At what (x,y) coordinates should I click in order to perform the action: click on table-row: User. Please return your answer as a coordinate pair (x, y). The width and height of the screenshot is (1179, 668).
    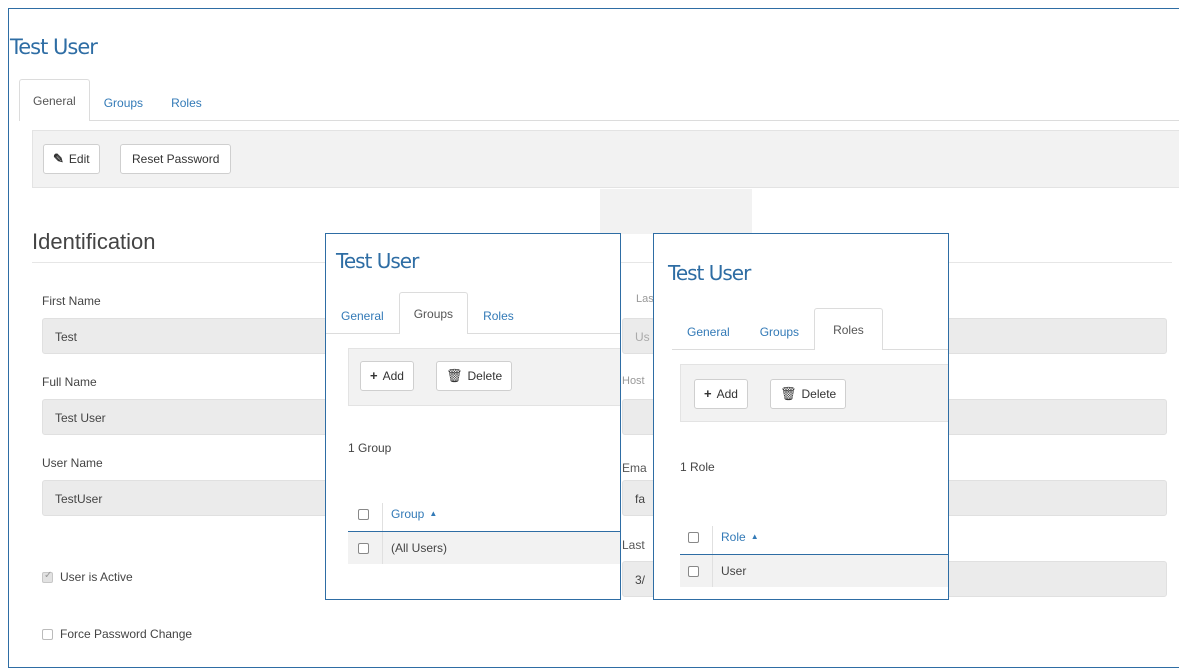
    Looking at the image, I should click on (814, 571).